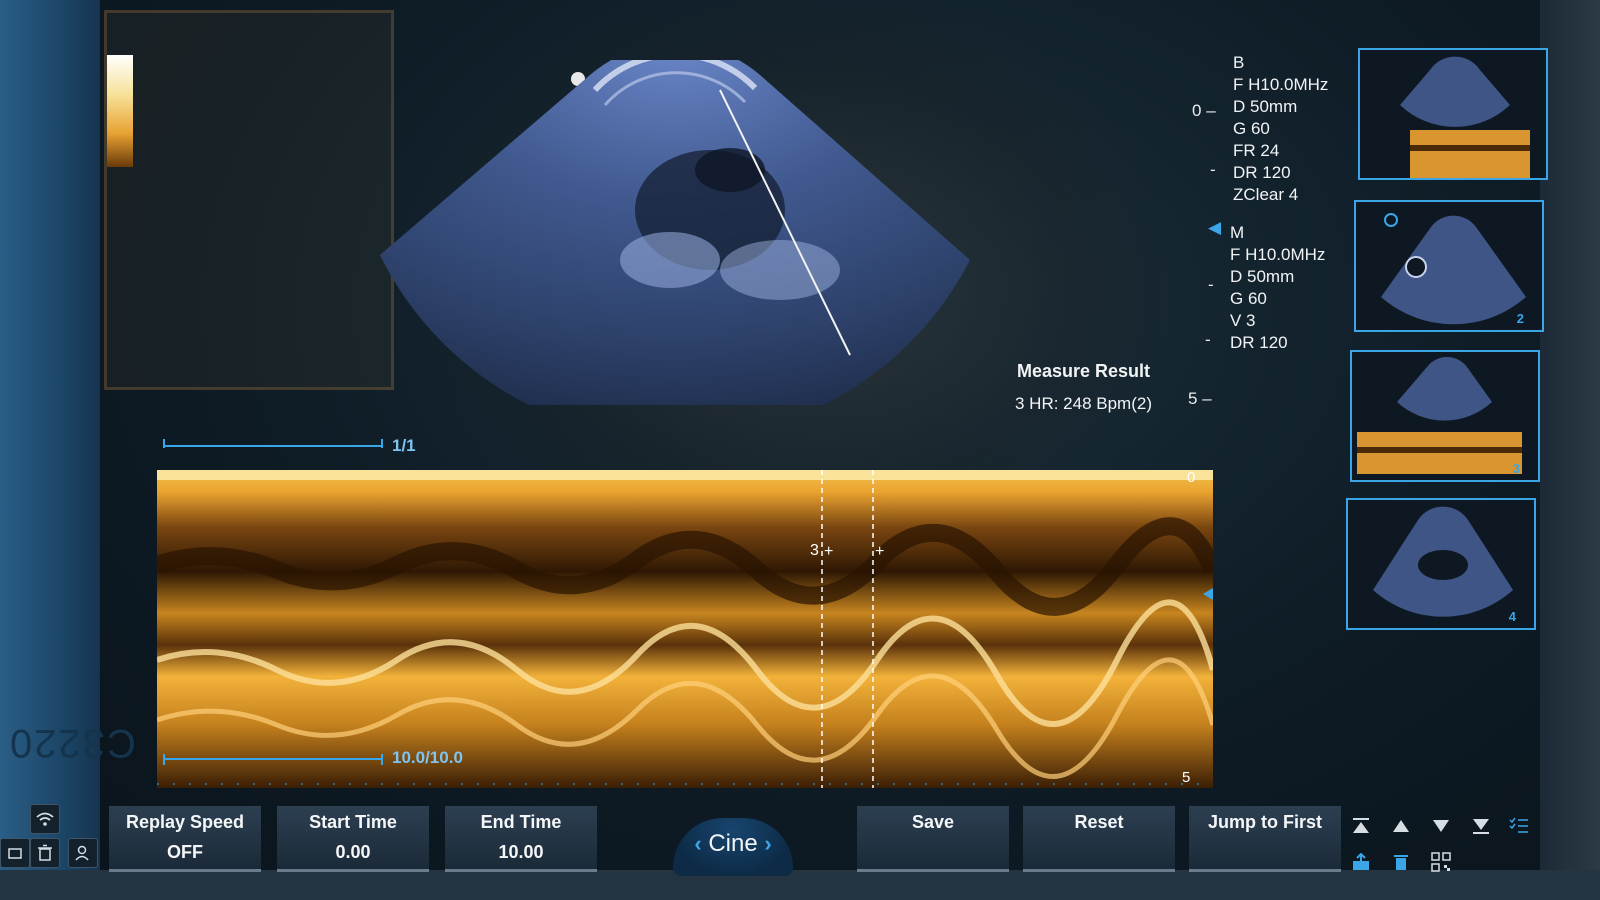 This screenshot has width=1600, height=900. Describe the element at coordinates (675, 232) in the screenshot. I see `bmode-image` at that location.